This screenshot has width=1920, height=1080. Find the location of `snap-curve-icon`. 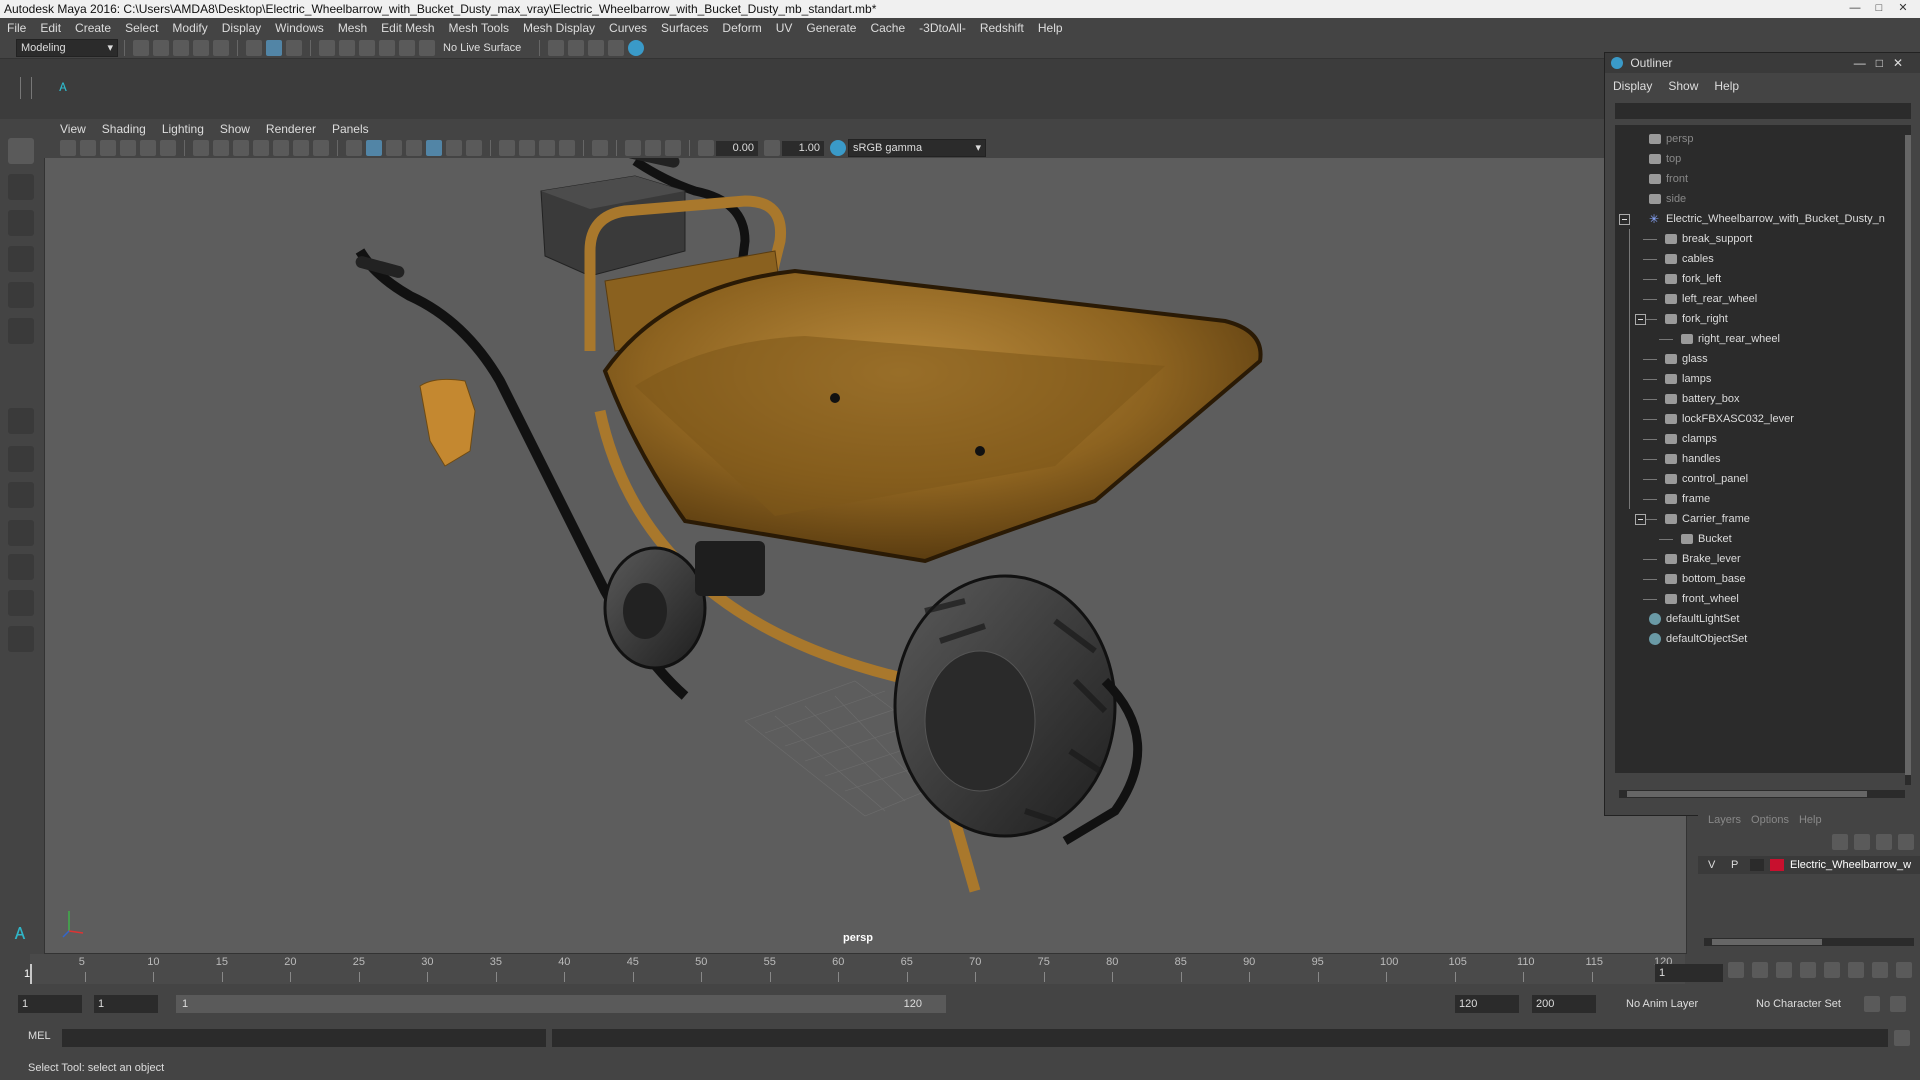

snap-curve-icon is located at coordinates (347, 48).